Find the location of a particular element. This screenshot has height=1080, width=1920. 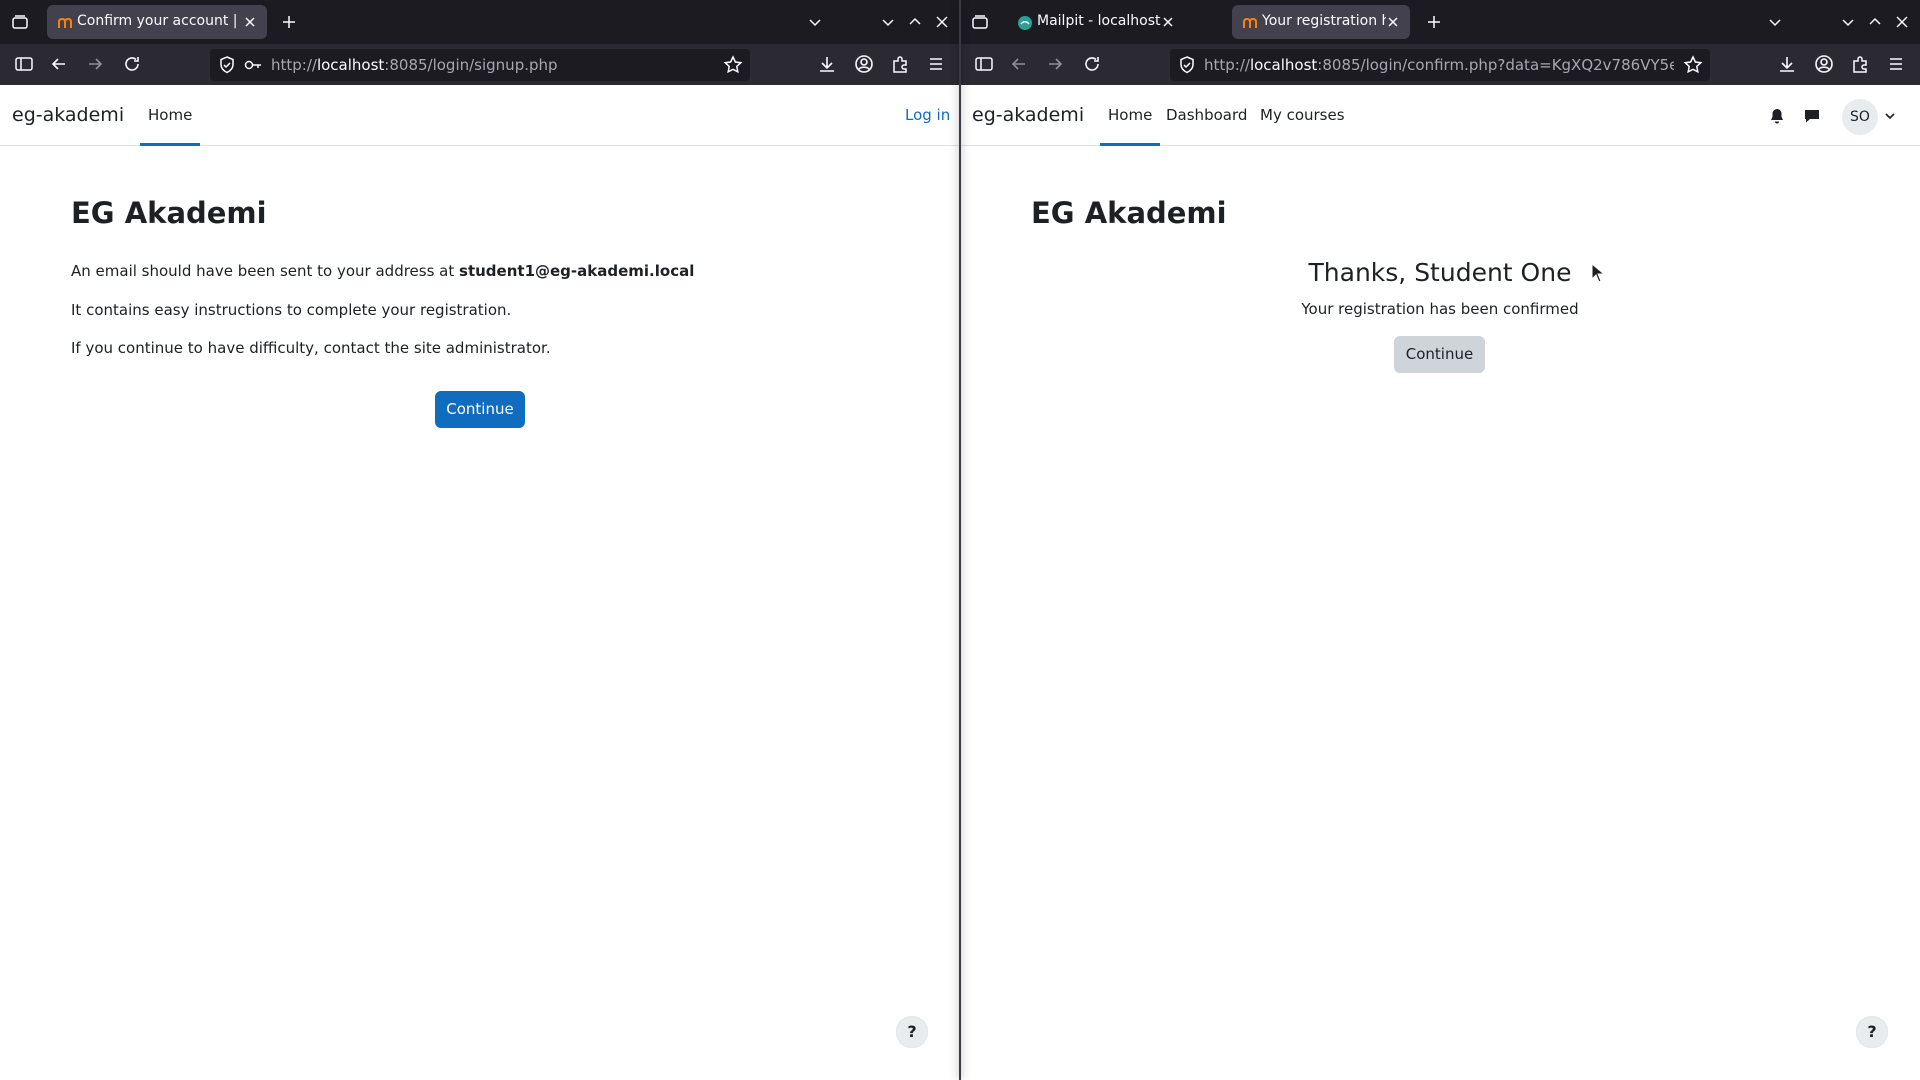

nav-toolbar: http://localhost:8085/login/signup.php is located at coordinates (479, 64).